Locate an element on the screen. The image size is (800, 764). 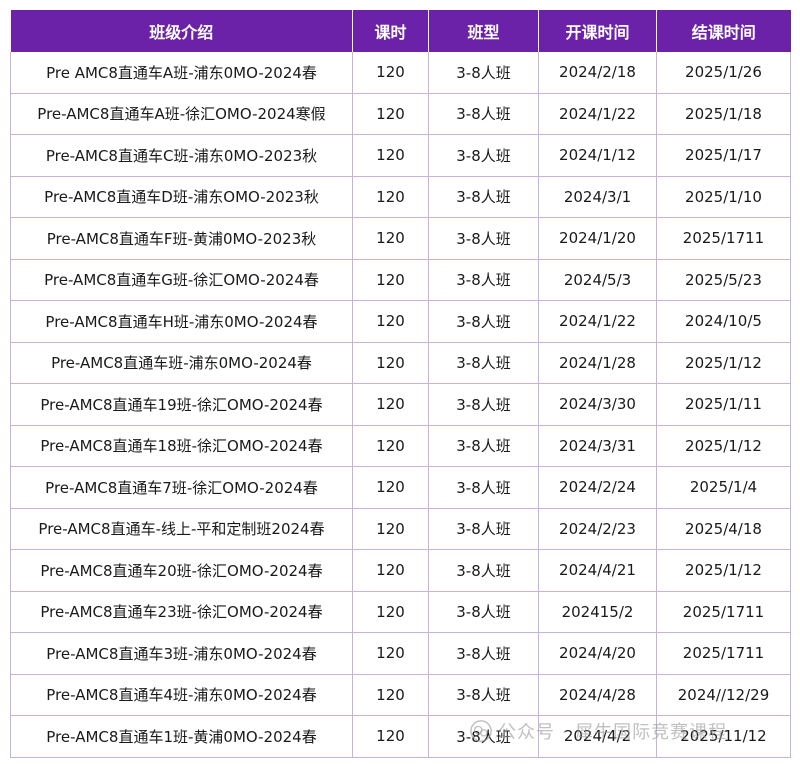
header-class-type: 班型 is located at coordinates (483, 31).